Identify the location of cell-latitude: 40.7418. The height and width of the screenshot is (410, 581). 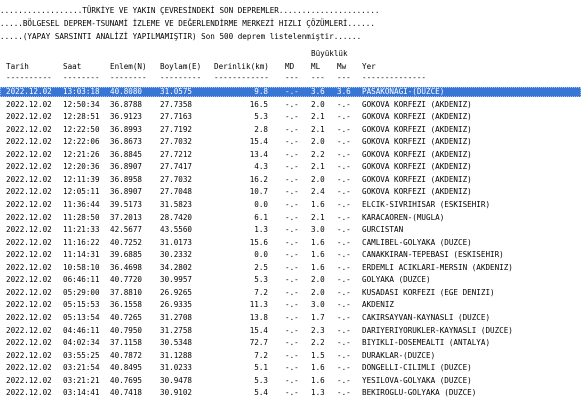
(126, 393).